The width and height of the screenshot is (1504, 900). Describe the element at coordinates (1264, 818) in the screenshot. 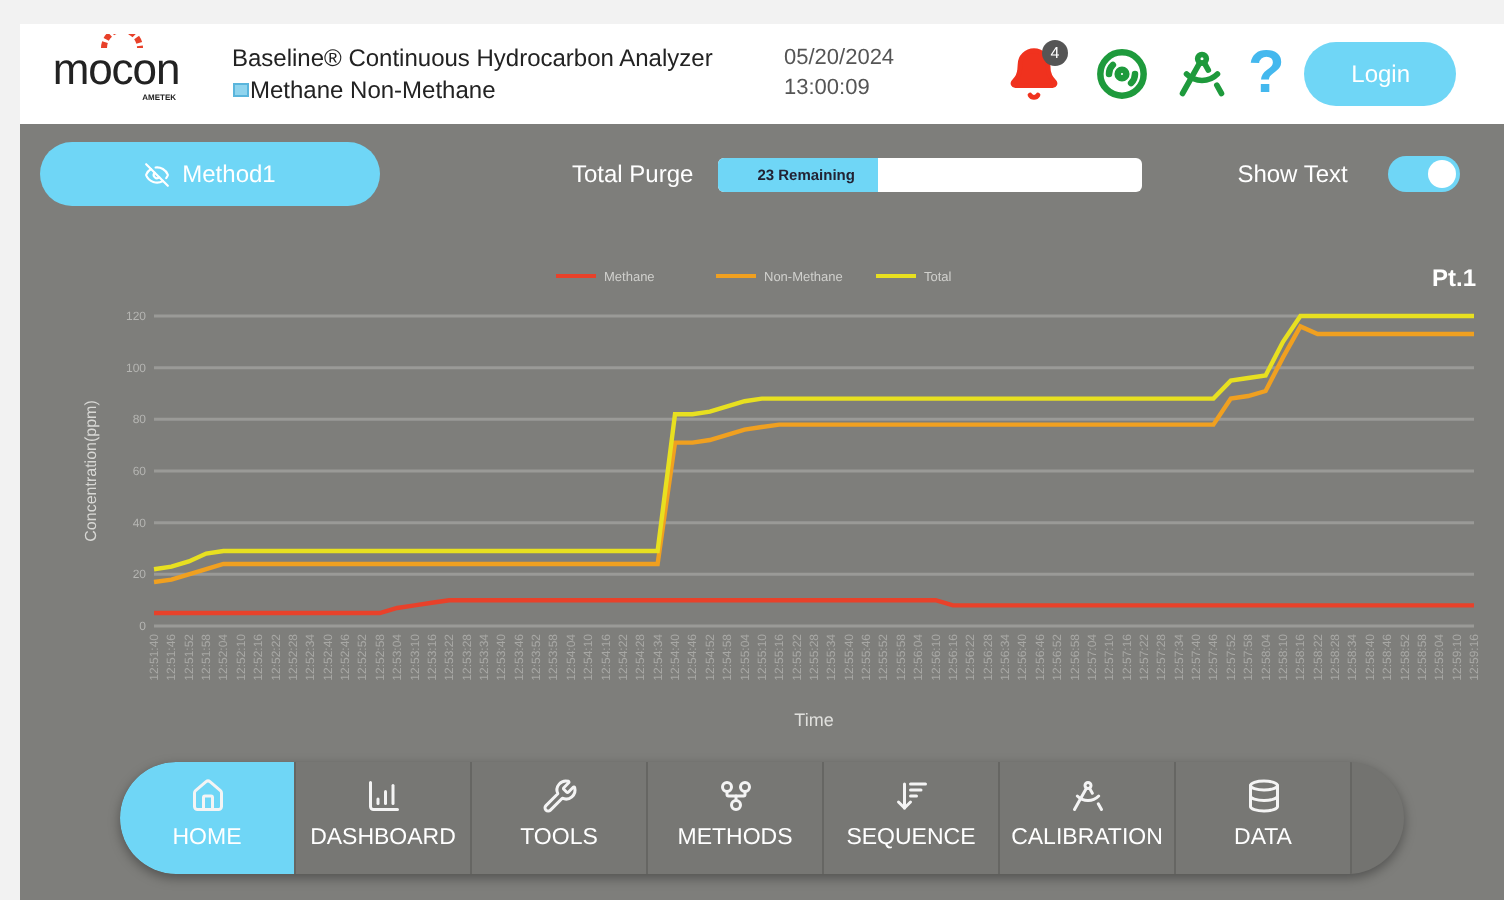

I see `nav-tab: DATA` at that location.